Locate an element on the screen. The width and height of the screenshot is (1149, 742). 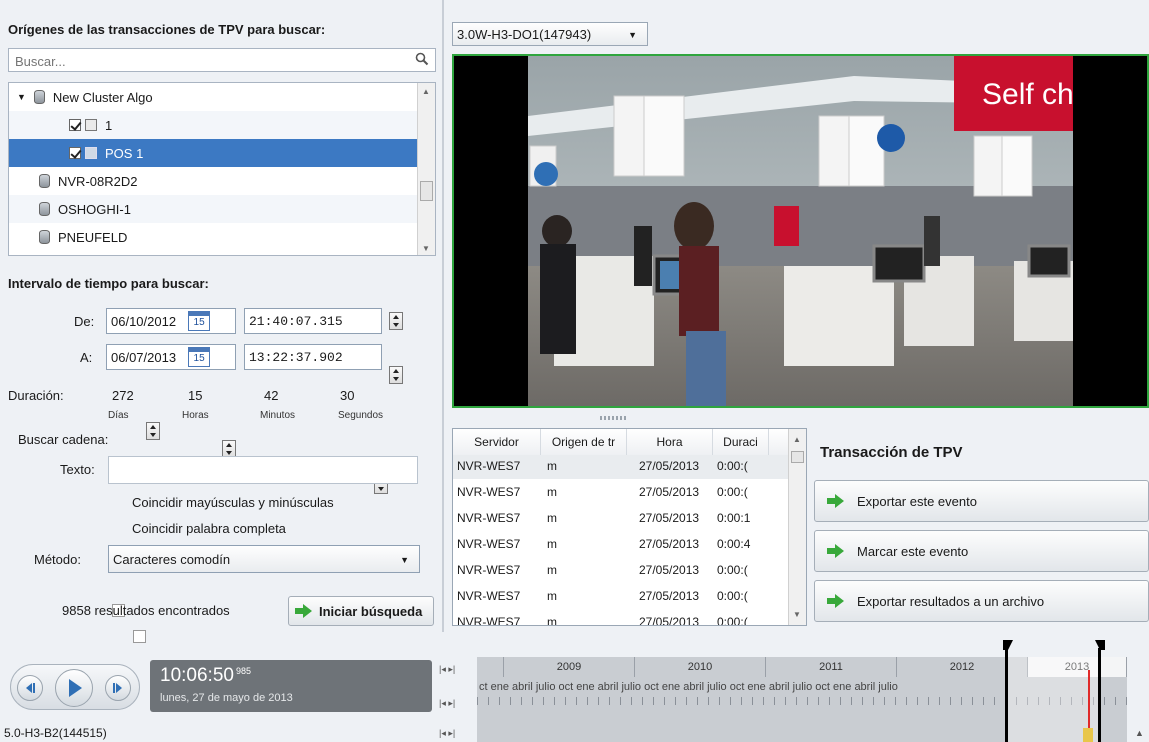
to-label: A: is located at coordinates (86, 357).